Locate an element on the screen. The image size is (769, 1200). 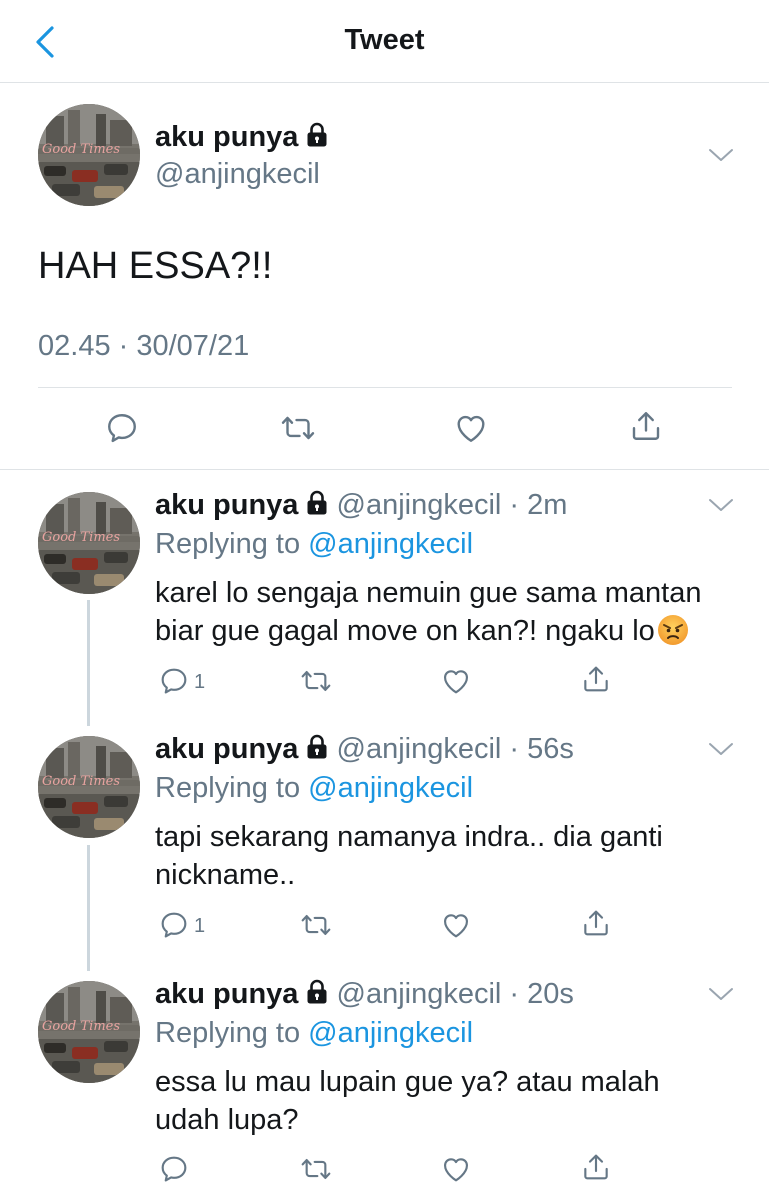
top-bar: Tweet is located at coordinates (384, 41).